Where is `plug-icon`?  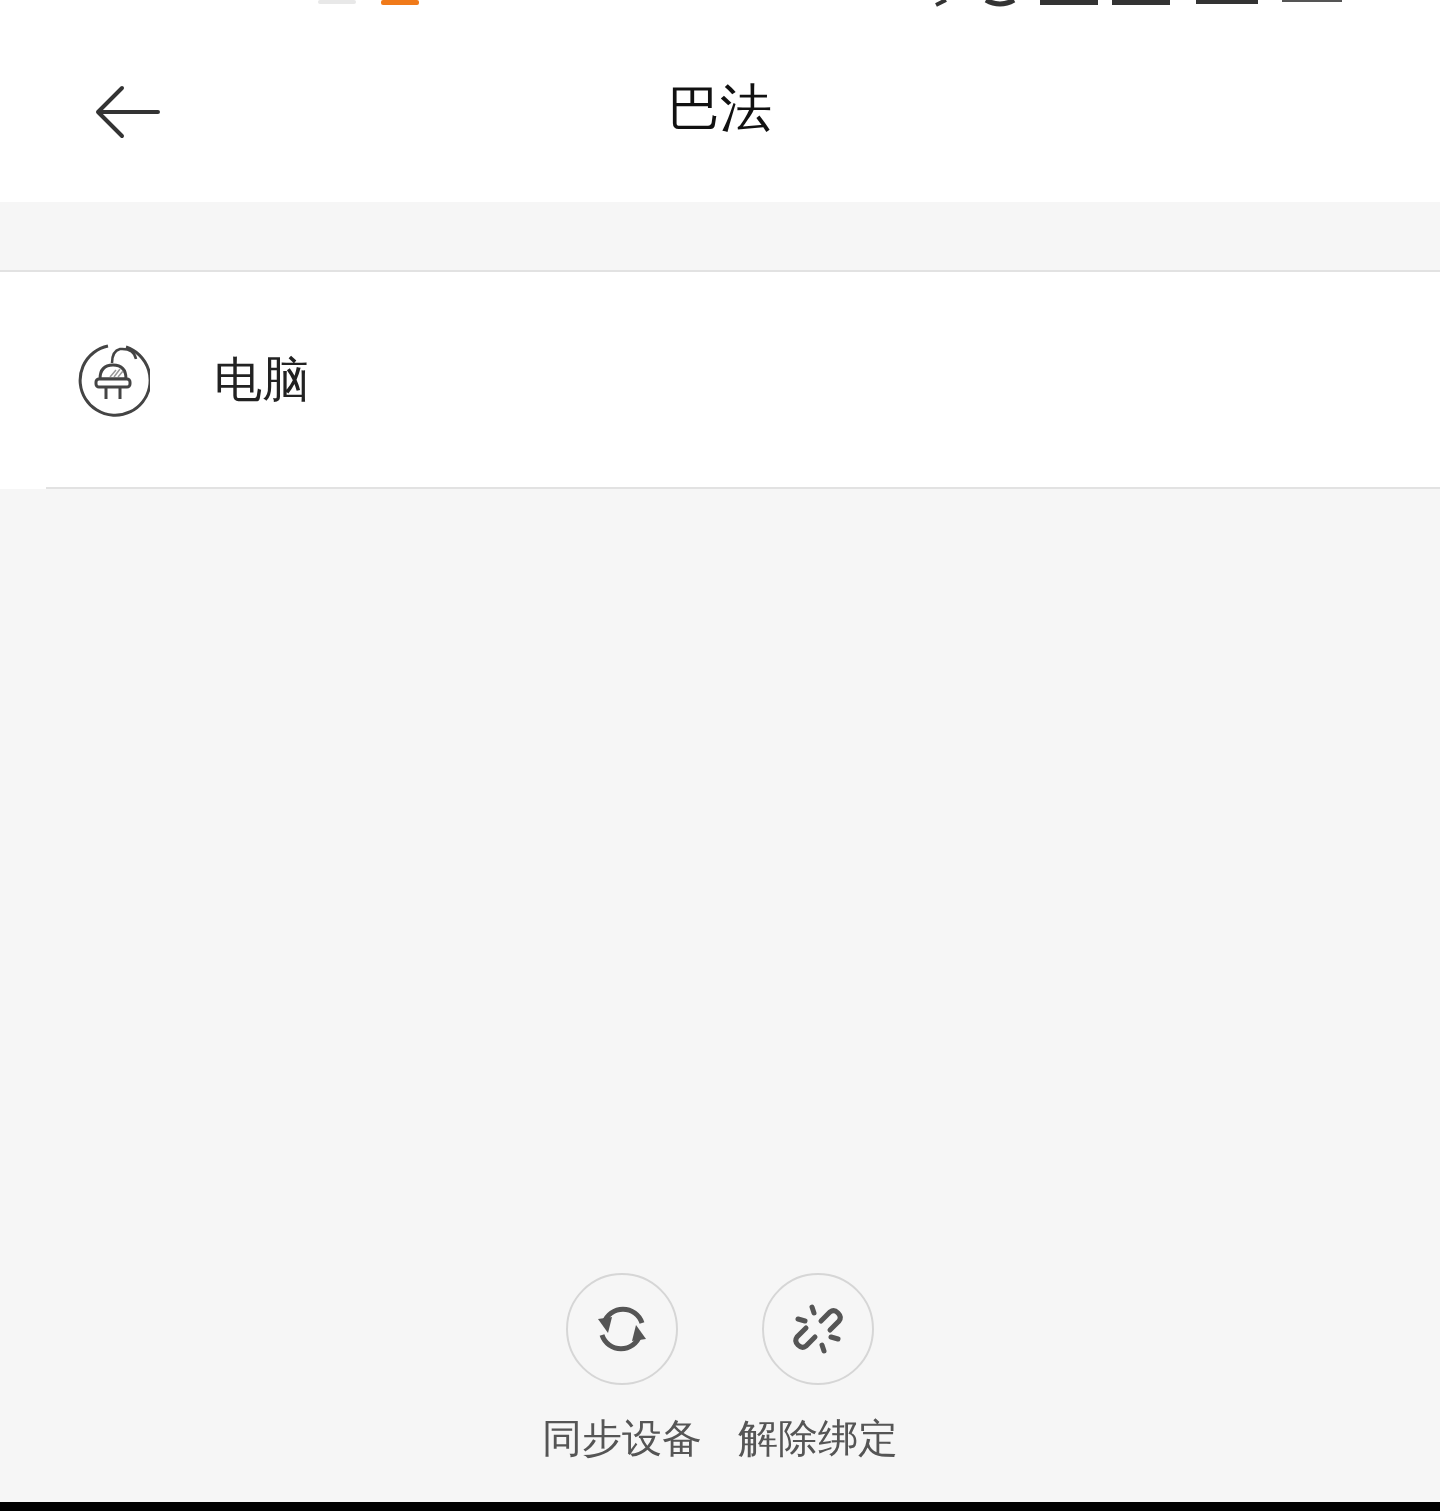
plug-icon is located at coordinates (113, 379).